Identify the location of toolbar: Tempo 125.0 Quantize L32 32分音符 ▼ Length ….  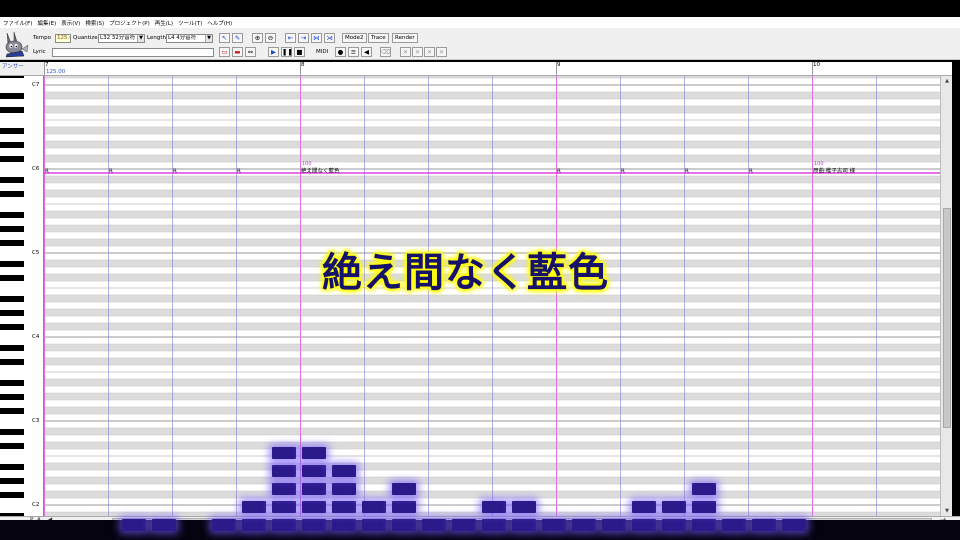
(480, 44).